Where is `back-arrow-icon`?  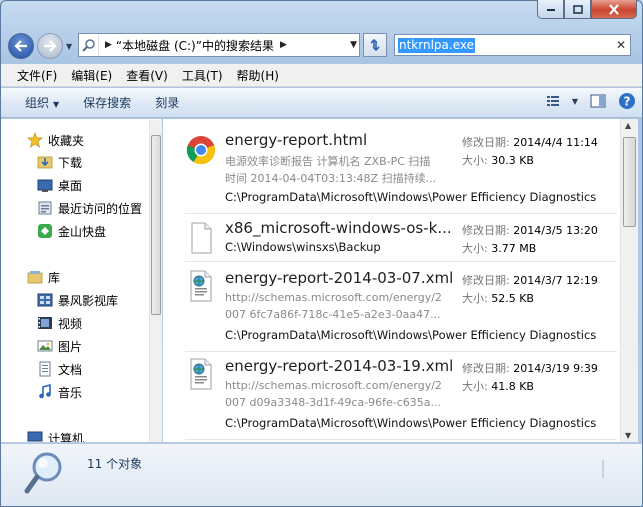 back-arrow-icon is located at coordinates (20, 46).